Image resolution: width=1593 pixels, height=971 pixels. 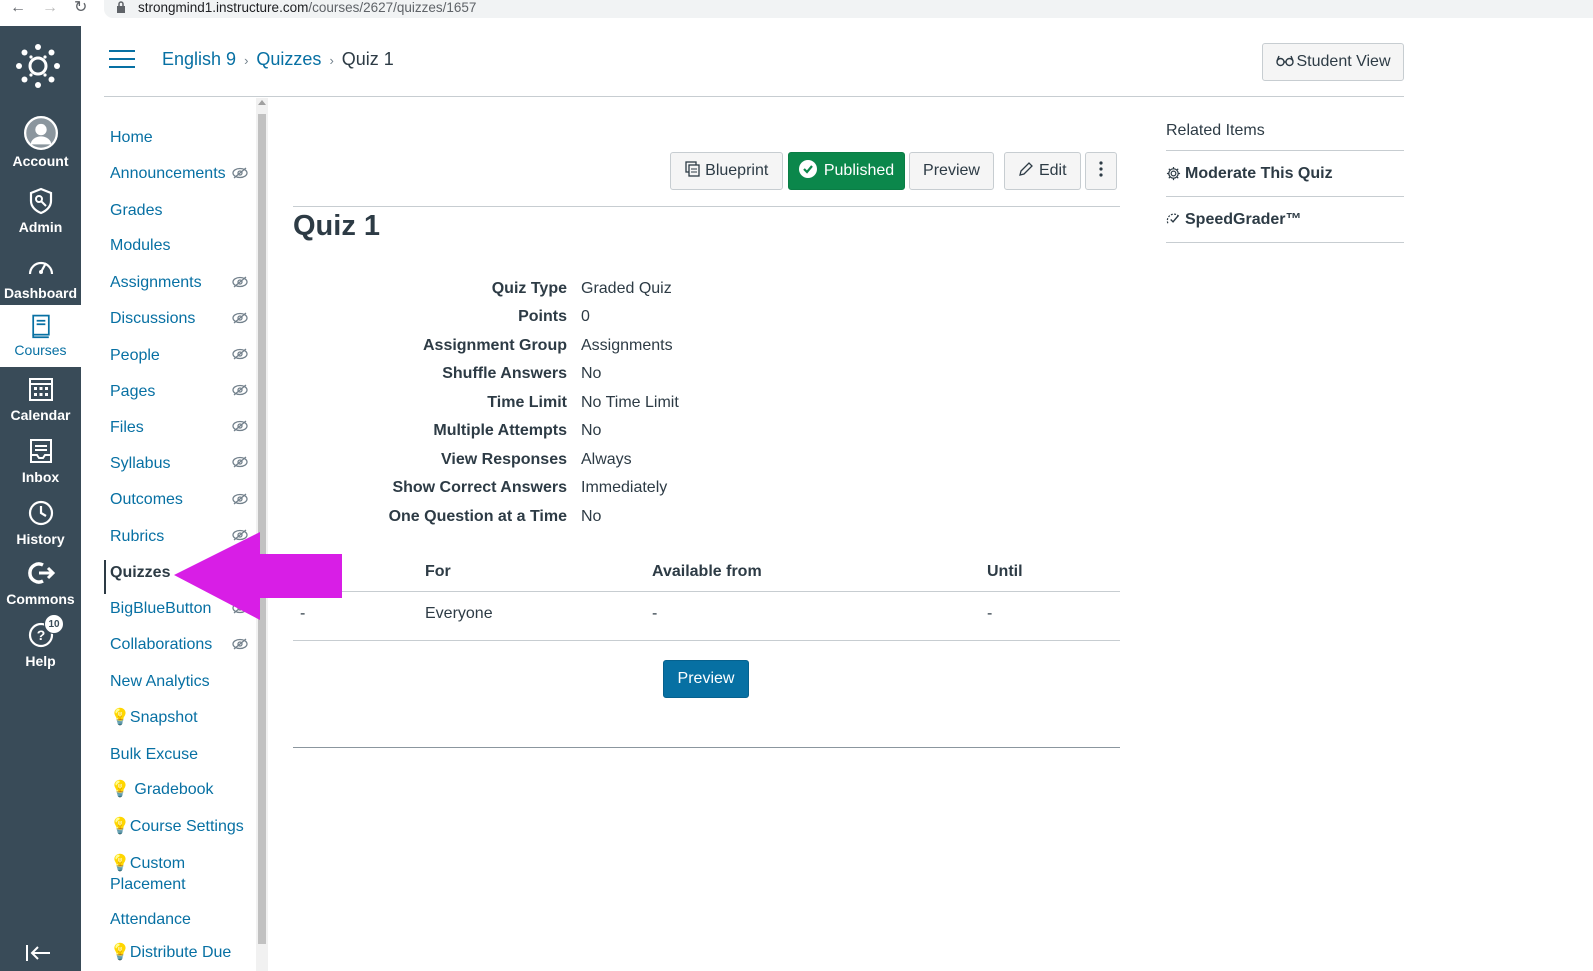 What do you see at coordinates (40, 161) in the screenshot?
I see `gnav-account-label: Account` at bounding box center [40, 161].